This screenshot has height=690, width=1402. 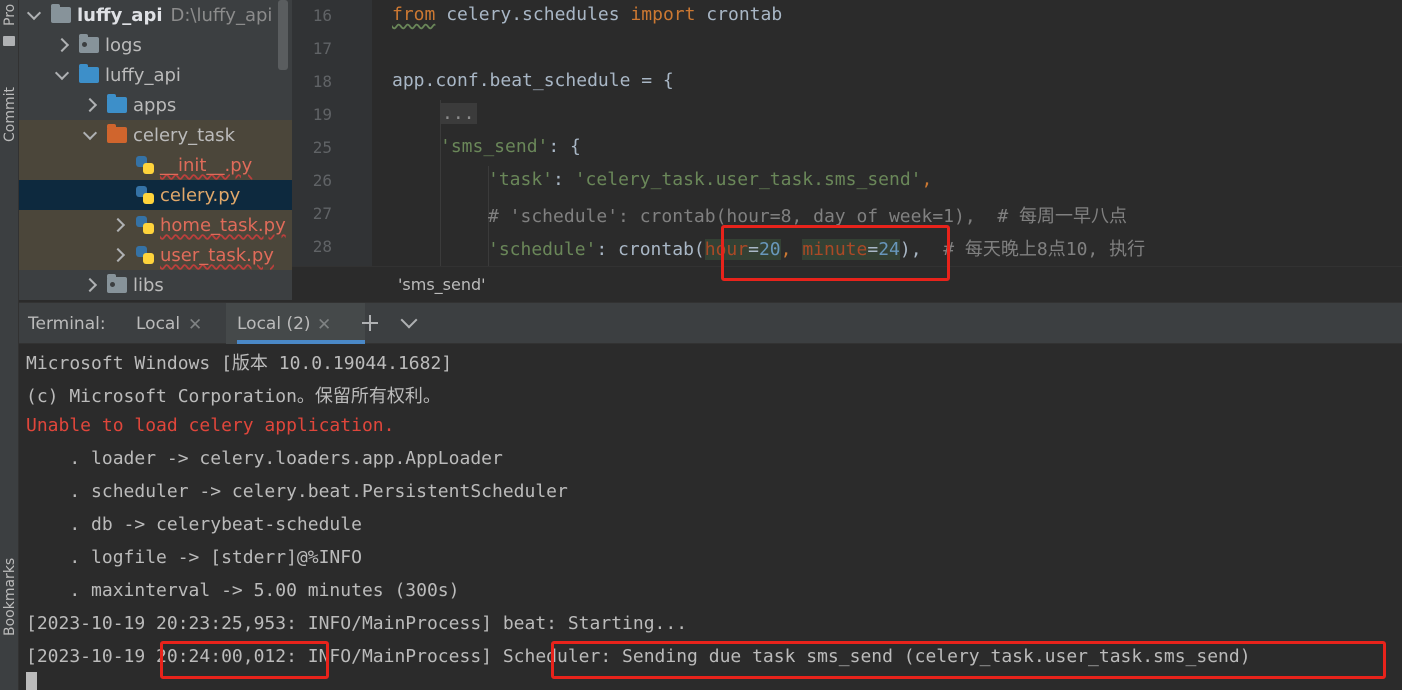 What do you see at coordinates (10, 114) in the screenshot?
I see `commit-tool-tab-label: Commit` at bounding box center [10, 114].